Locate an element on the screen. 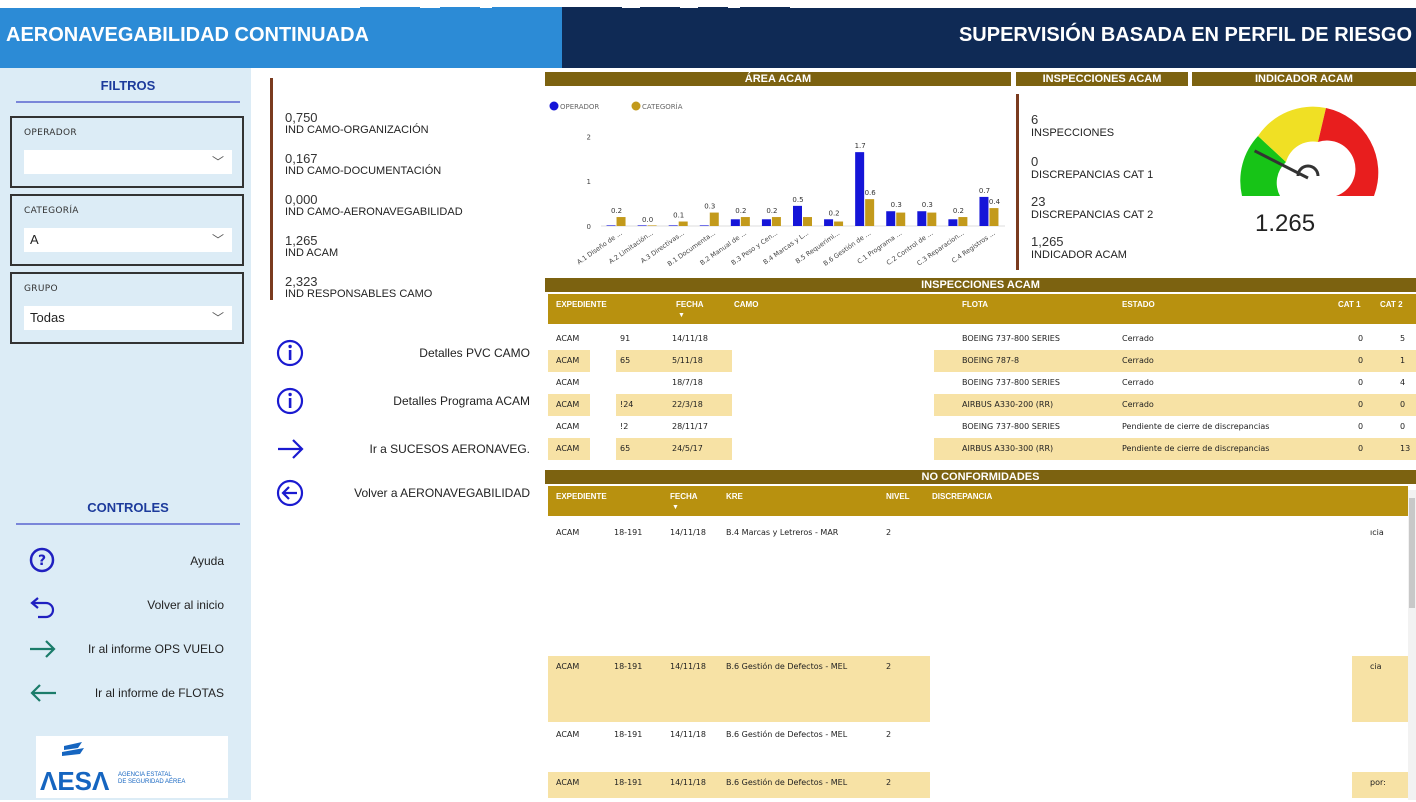 The width and height of the screenshot is (1416, 802). data-label: 0.7 is located at coordinates (984, 191).